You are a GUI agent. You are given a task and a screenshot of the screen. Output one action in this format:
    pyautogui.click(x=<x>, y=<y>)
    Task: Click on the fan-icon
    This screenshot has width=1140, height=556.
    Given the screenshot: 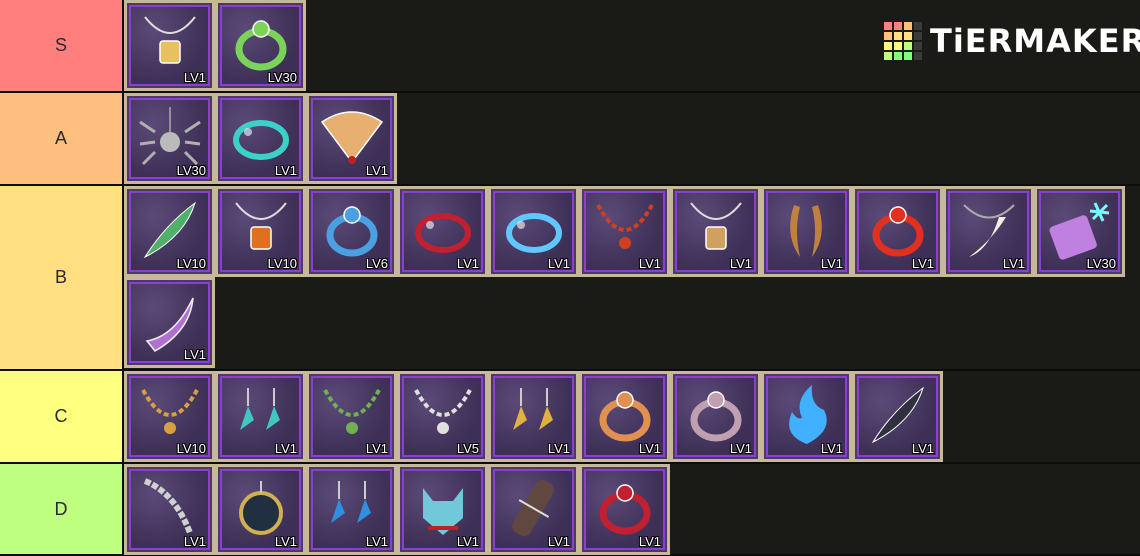 What is the action you would take?
    pyautogui.click(x=352, y=137)
    